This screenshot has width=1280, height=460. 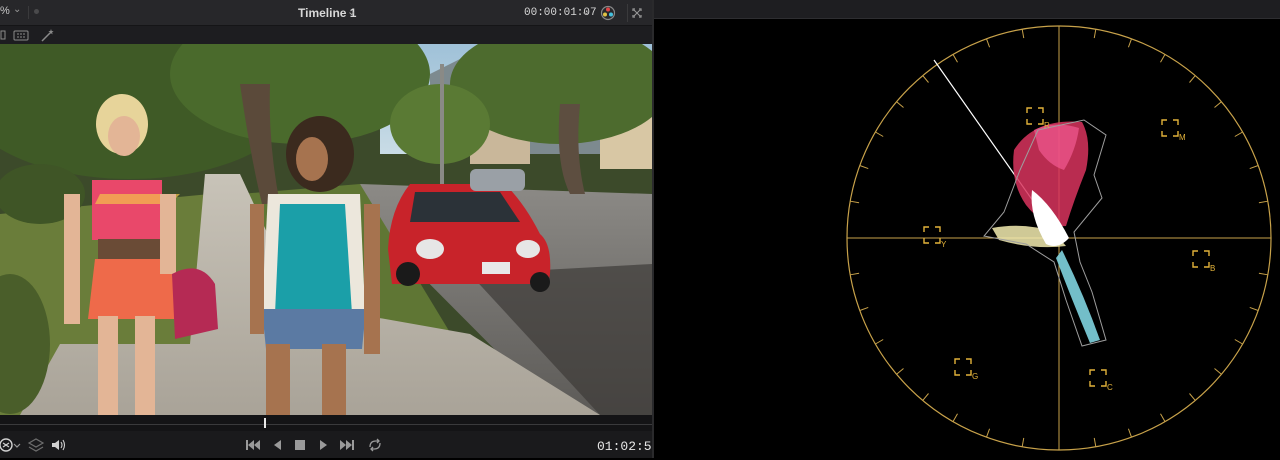 I want to click on target-b: B, so click(x=1203, y=261).